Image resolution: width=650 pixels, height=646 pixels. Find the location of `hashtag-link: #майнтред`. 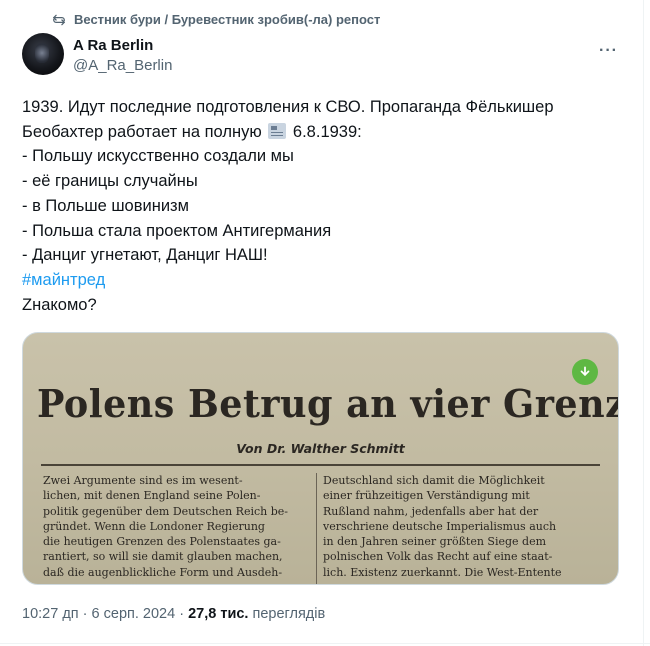

hashtag-link: #майнтред is located at coordinates (322, 280).